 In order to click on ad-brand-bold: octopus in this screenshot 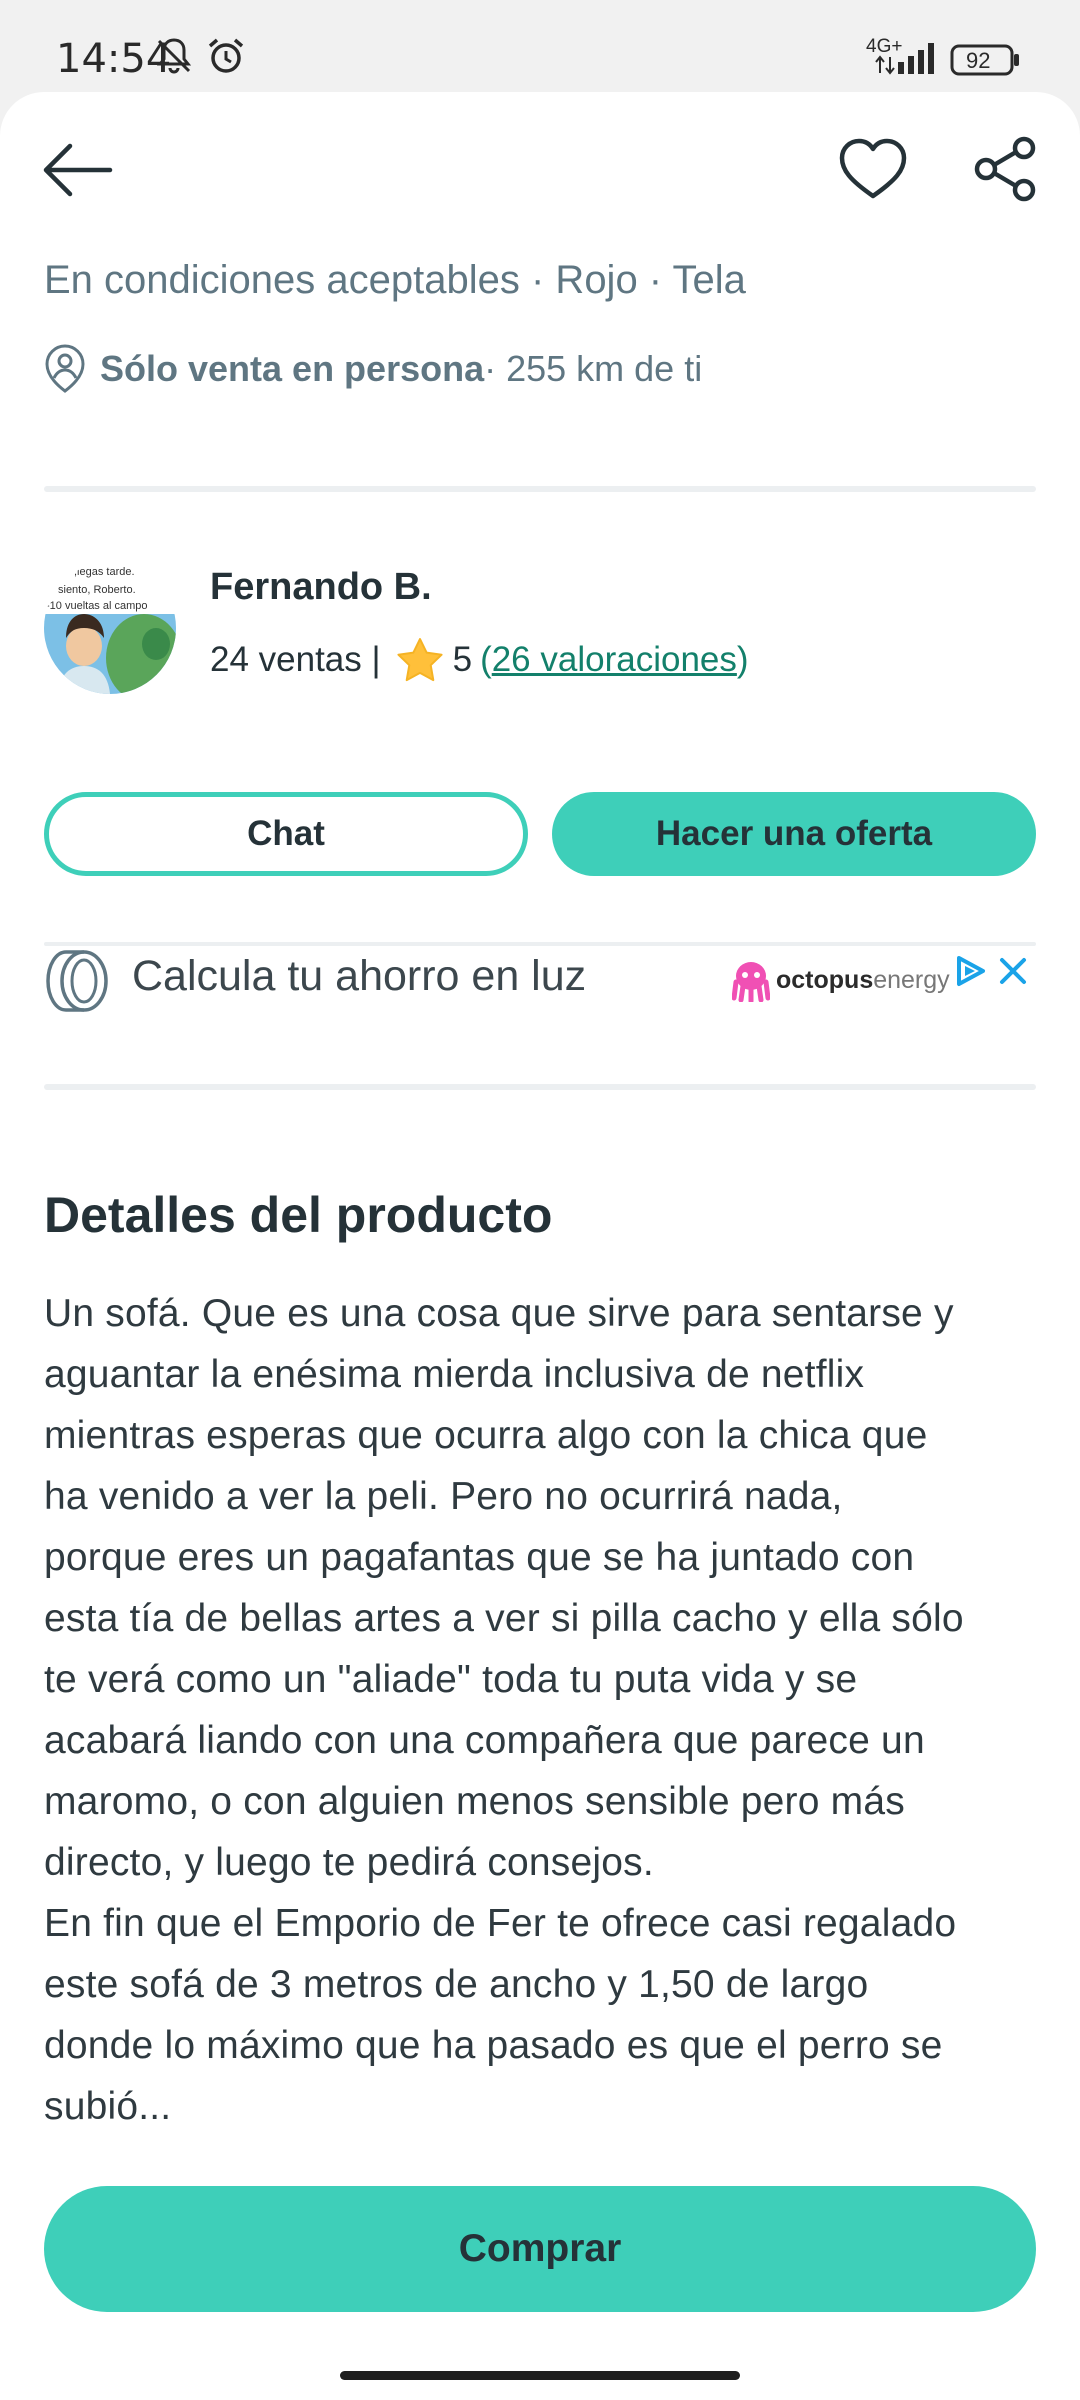, I will do `click(825, 980)`.